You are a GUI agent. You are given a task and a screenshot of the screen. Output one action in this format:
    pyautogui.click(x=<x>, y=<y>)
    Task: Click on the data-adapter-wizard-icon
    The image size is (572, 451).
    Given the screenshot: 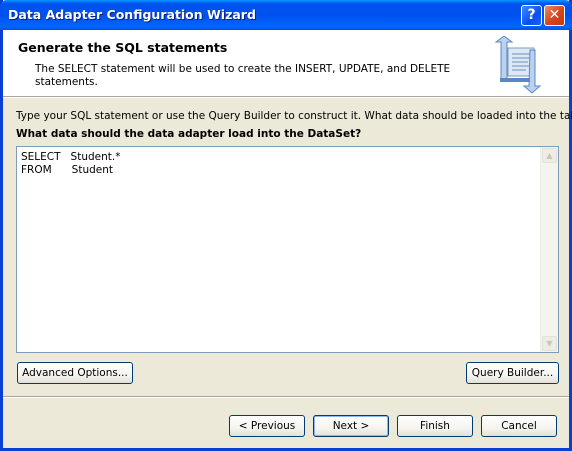 What is the action you would take?
    pyautogui.click(x=518, y=65)
    